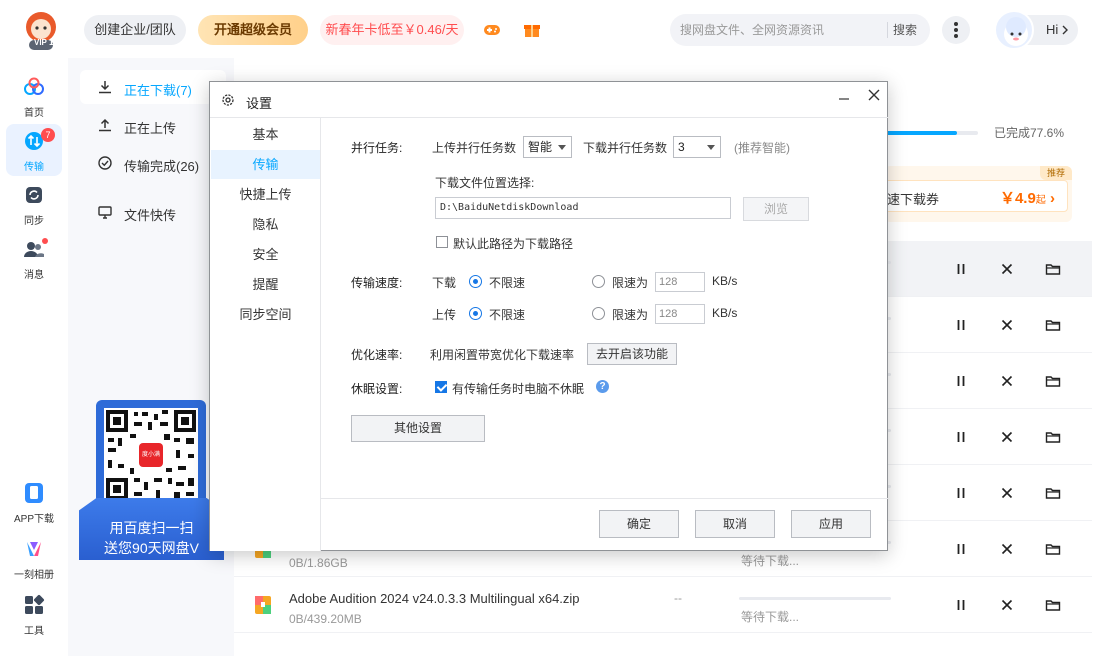  I want to click on qr-code-image: 度小满, so click(151, 455).